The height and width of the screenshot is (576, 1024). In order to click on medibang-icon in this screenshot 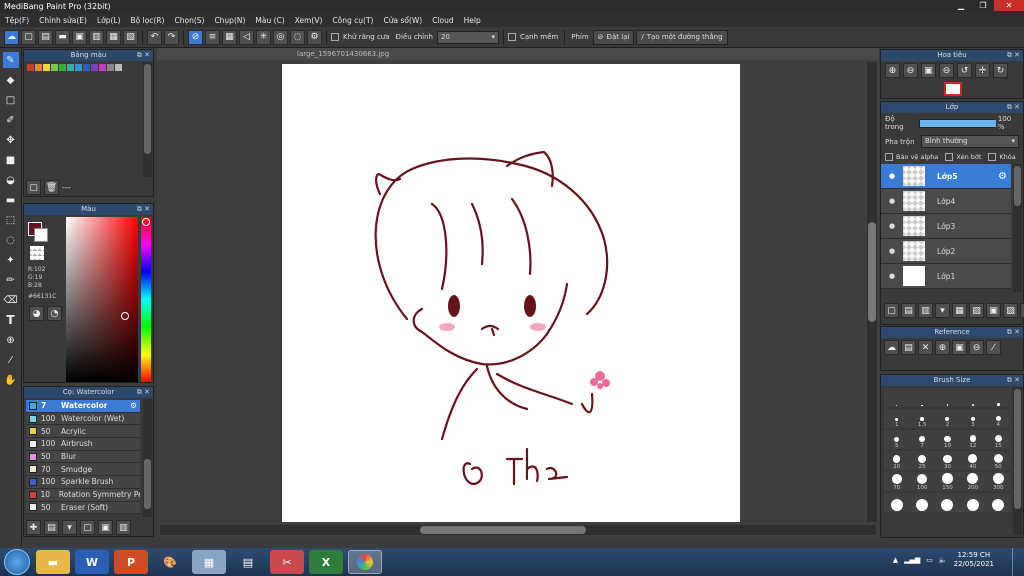, I will do `click(365, 562)`.